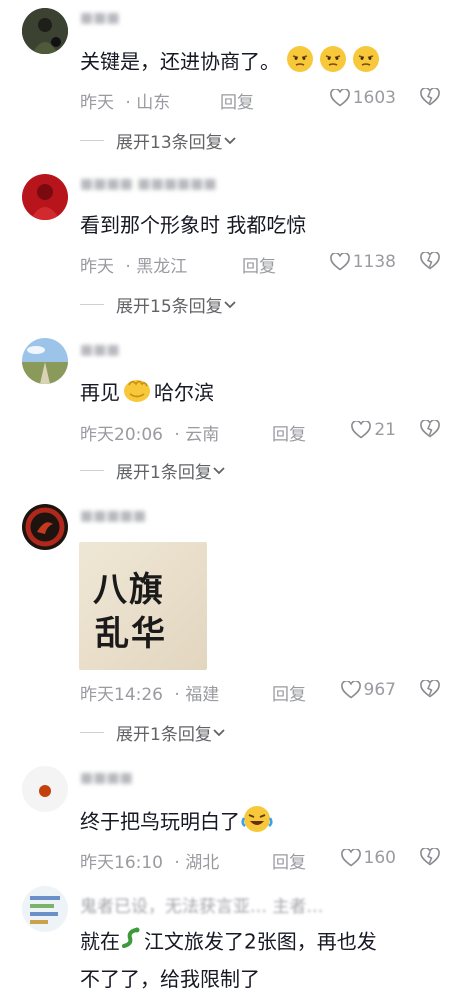 Image resolution: width=462 pixels, height=1003 pixels. I want to click on like-count: 21, so click(385, 430).